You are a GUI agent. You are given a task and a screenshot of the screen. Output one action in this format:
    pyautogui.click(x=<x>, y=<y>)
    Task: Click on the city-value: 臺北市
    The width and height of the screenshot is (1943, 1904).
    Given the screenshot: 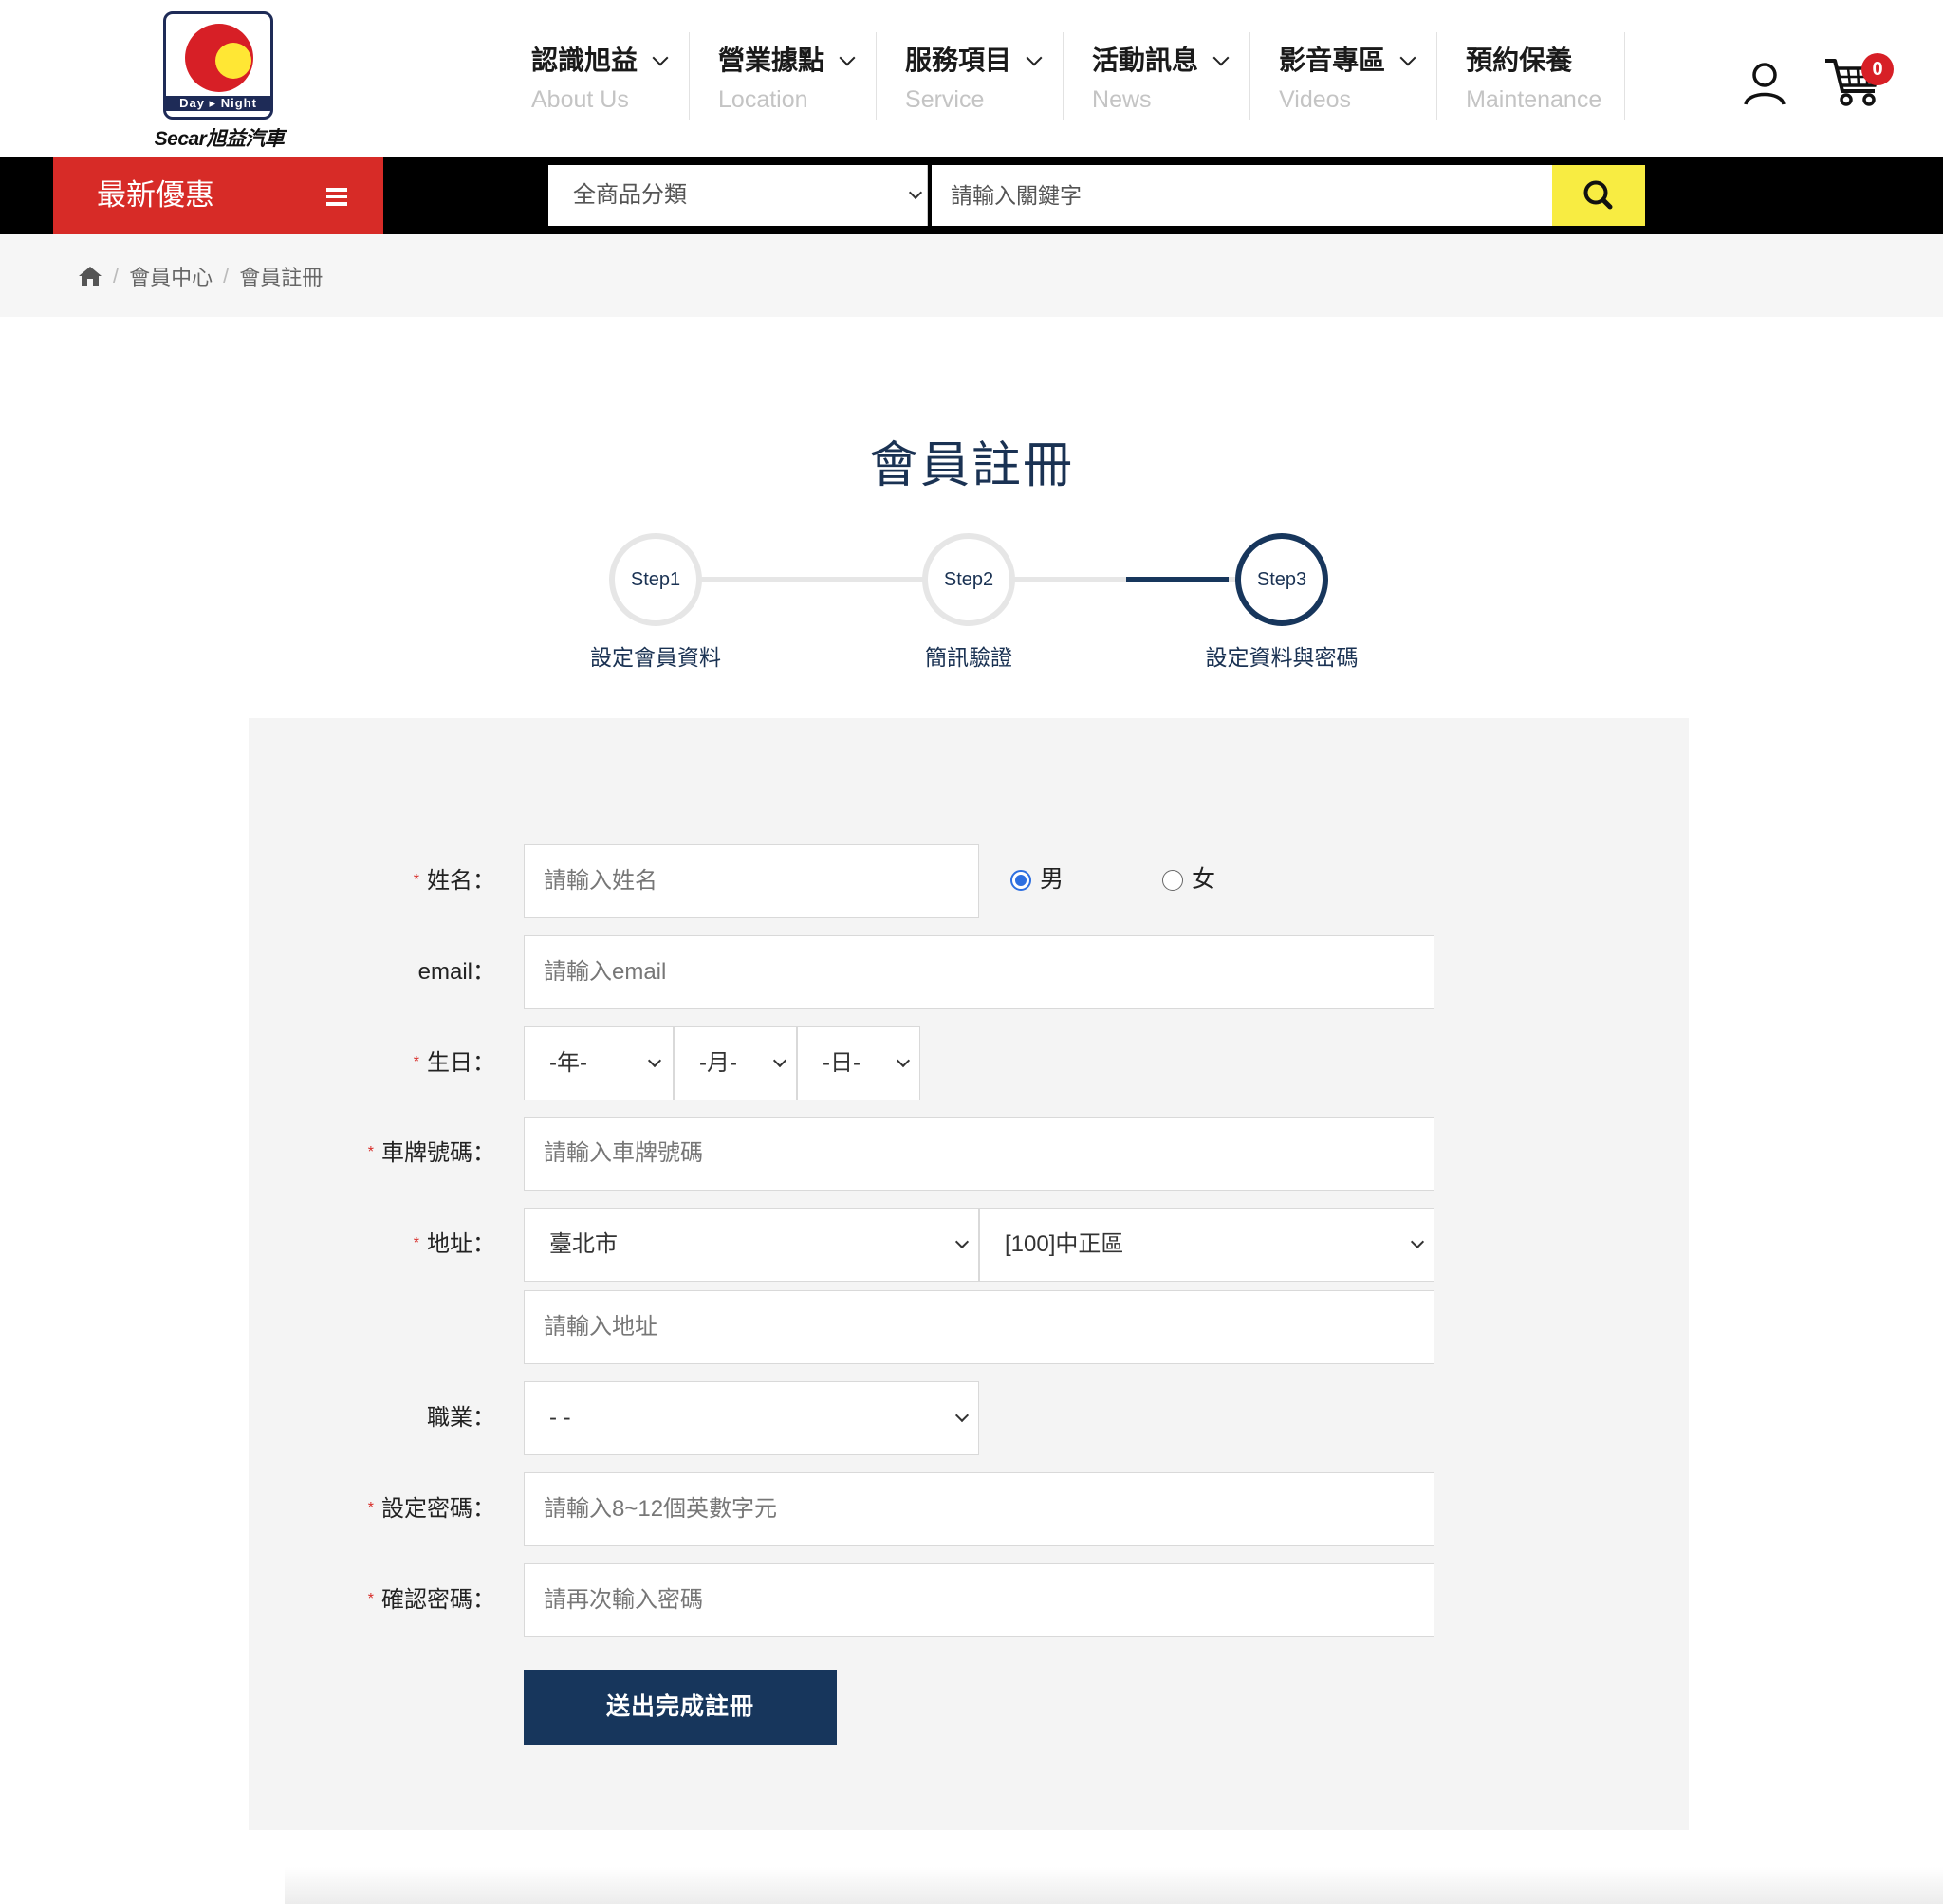 What is the action you would take?
    pyautogui.click(x=583, y=1244)
    